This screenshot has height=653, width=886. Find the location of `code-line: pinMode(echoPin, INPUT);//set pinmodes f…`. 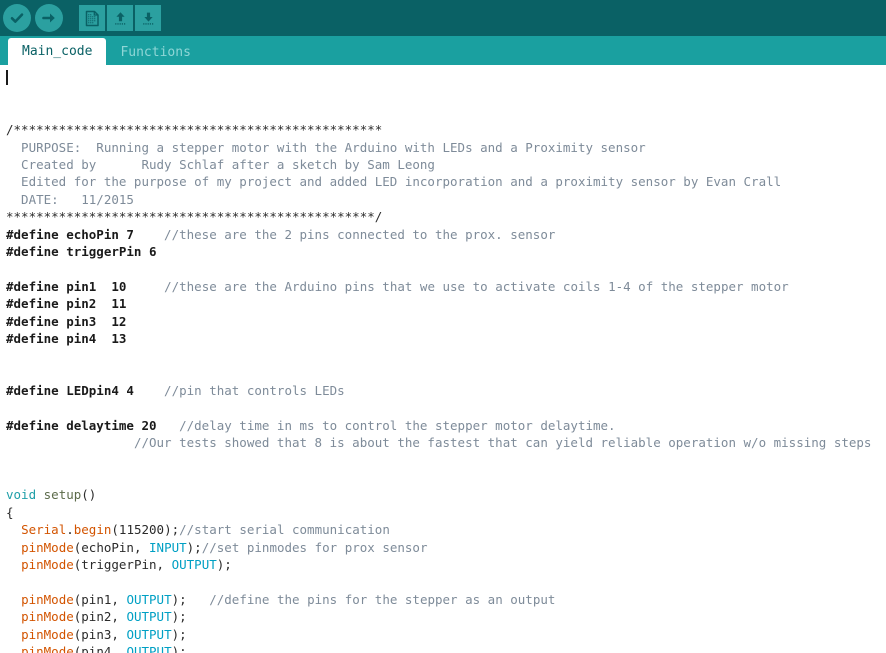

code-line: pinMode(echoPin, INPUT);//set pinmodes f… is located at coordinates (446, 547).